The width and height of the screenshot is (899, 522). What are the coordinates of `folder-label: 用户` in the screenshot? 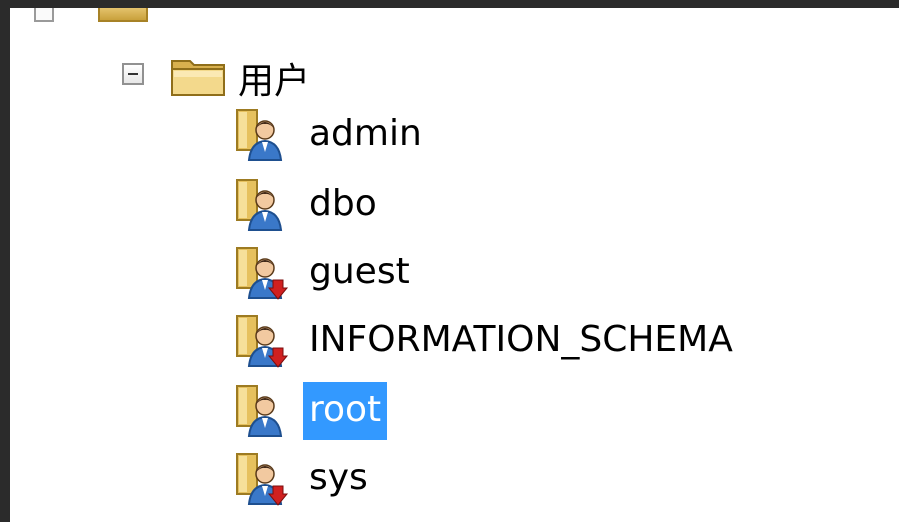 It's located at (274, 81).